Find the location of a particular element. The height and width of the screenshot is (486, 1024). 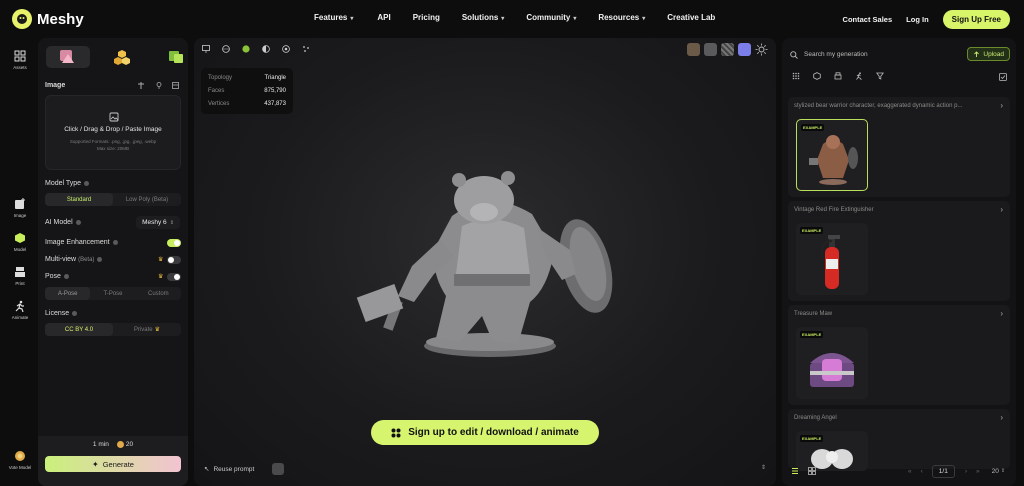

multiview-label: Multi-view (Beta) is located at coordinates (74, 259).